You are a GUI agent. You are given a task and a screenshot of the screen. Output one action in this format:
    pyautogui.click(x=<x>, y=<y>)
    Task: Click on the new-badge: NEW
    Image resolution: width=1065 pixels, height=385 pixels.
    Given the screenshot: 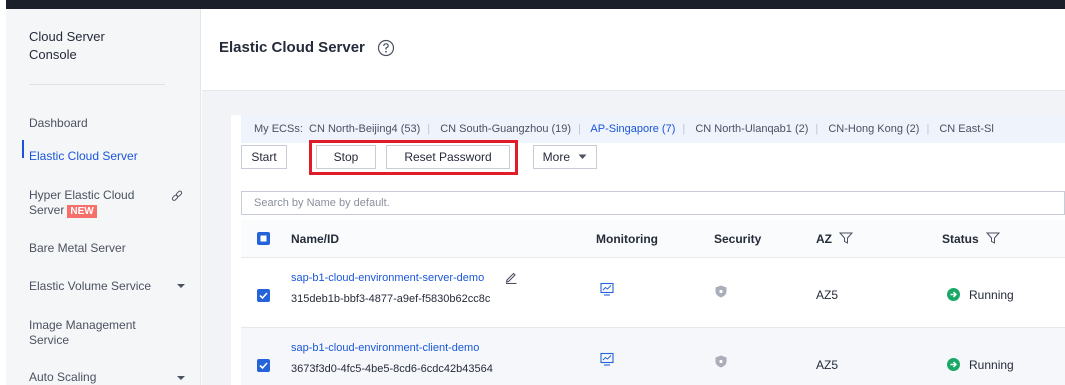 What is the action you would take?
    pyautogui.click(x=82, y=211)
    